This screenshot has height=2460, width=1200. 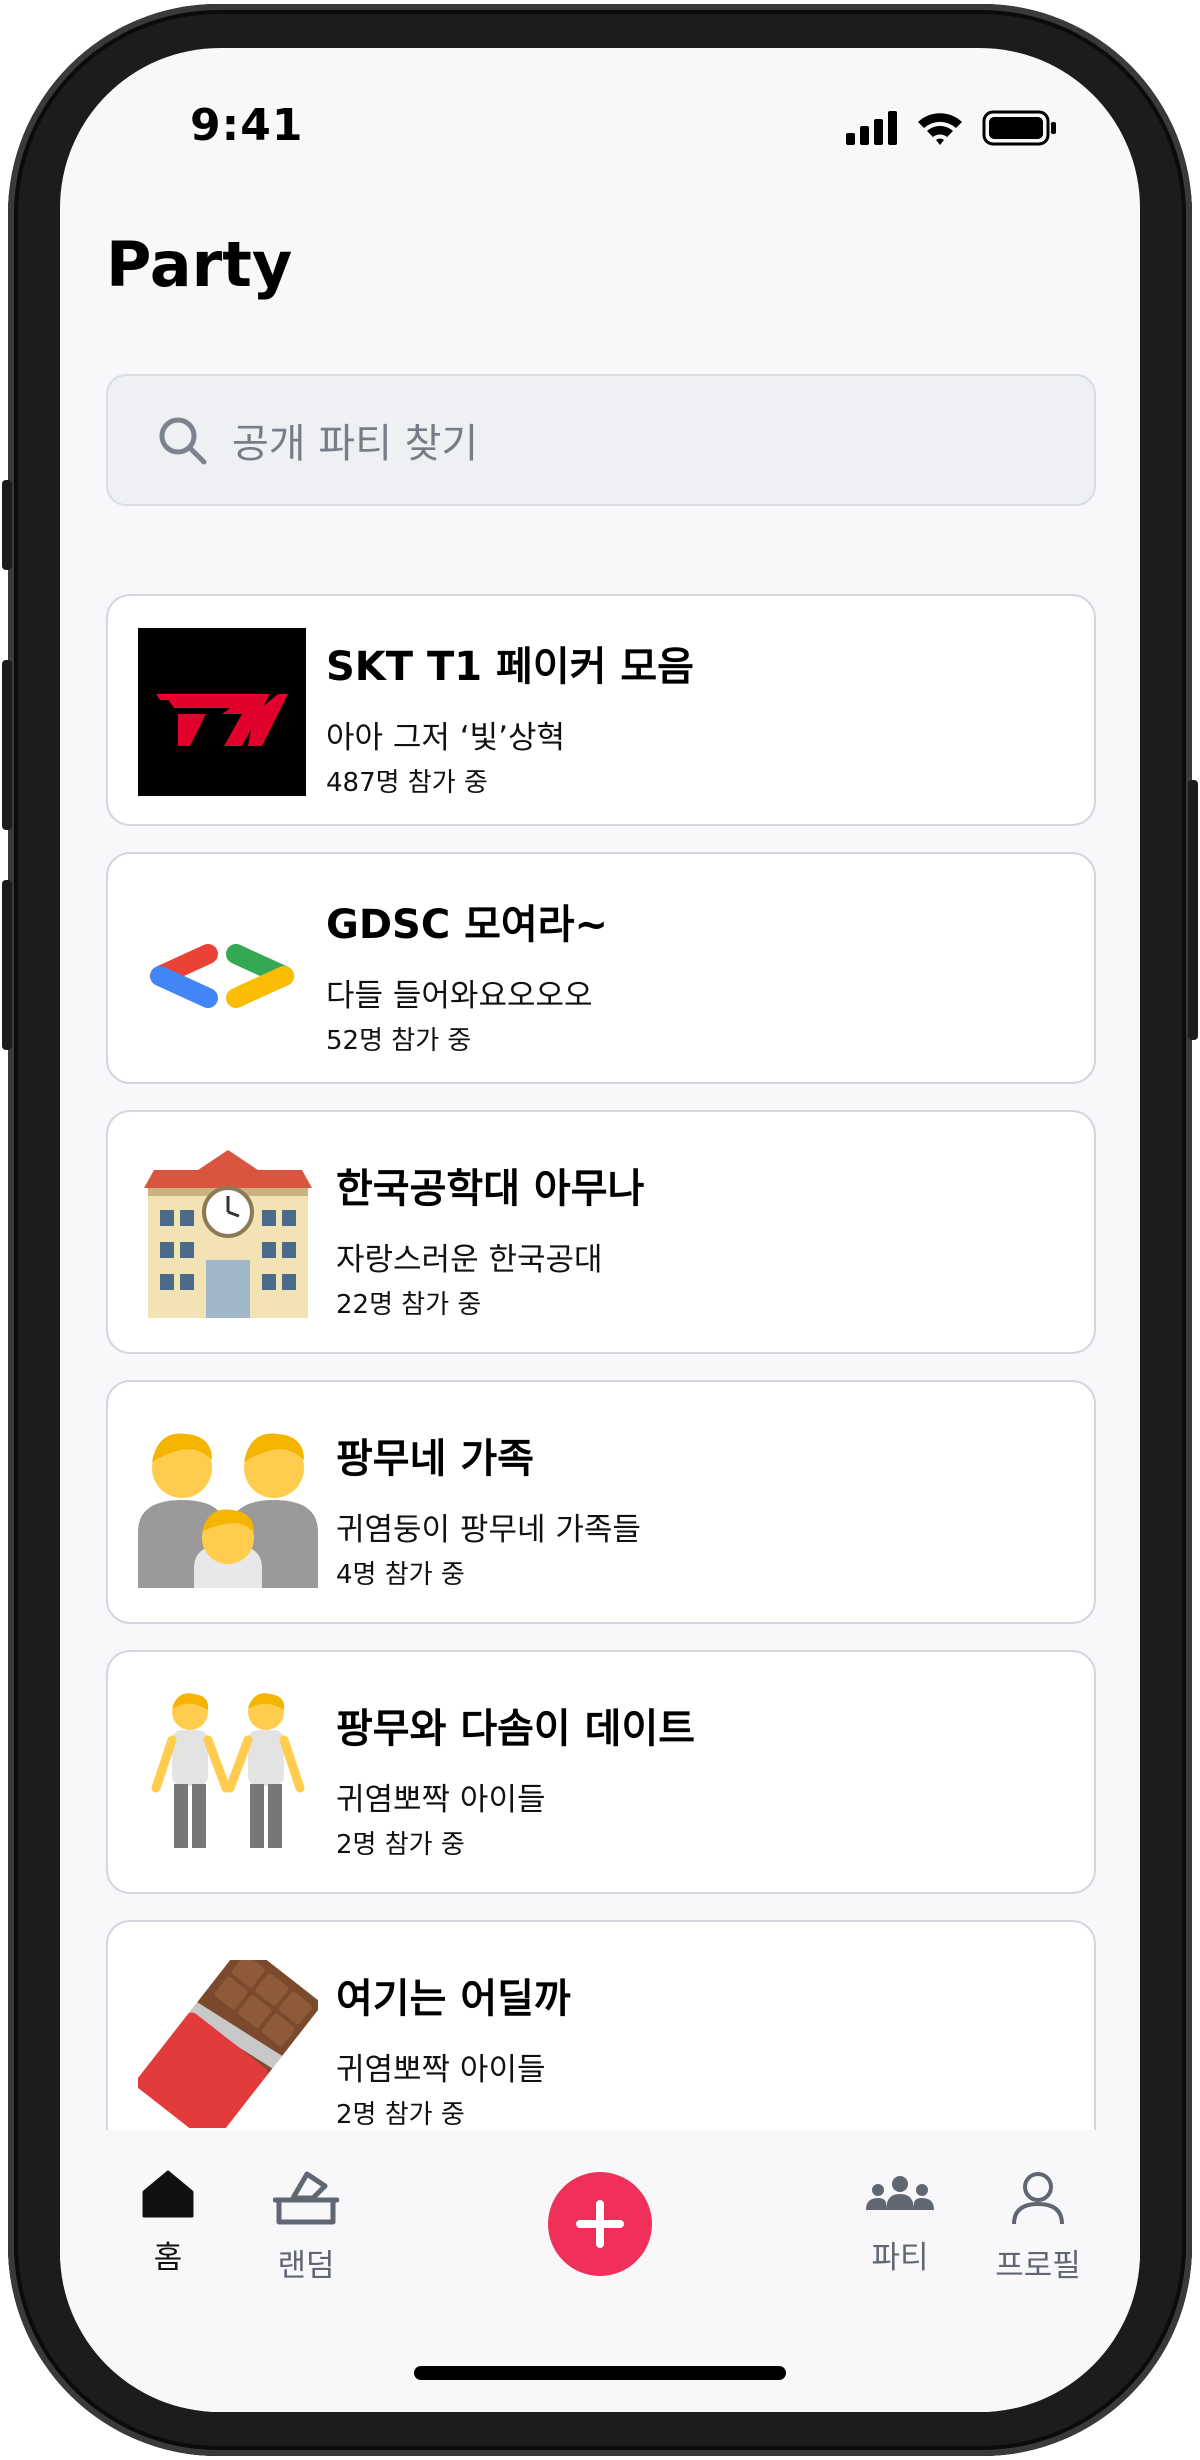 I want to click on party-title: 여기는 어딜까, so click(x=453, y=1999).